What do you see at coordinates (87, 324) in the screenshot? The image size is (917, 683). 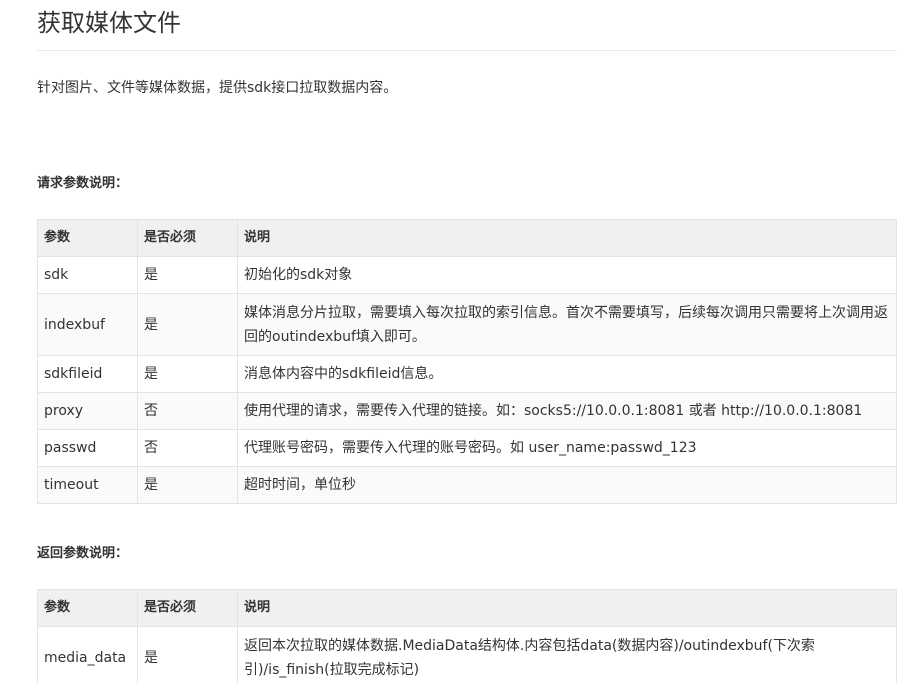 I see `param-name: indexbuf` at bounding box center [87, 324].